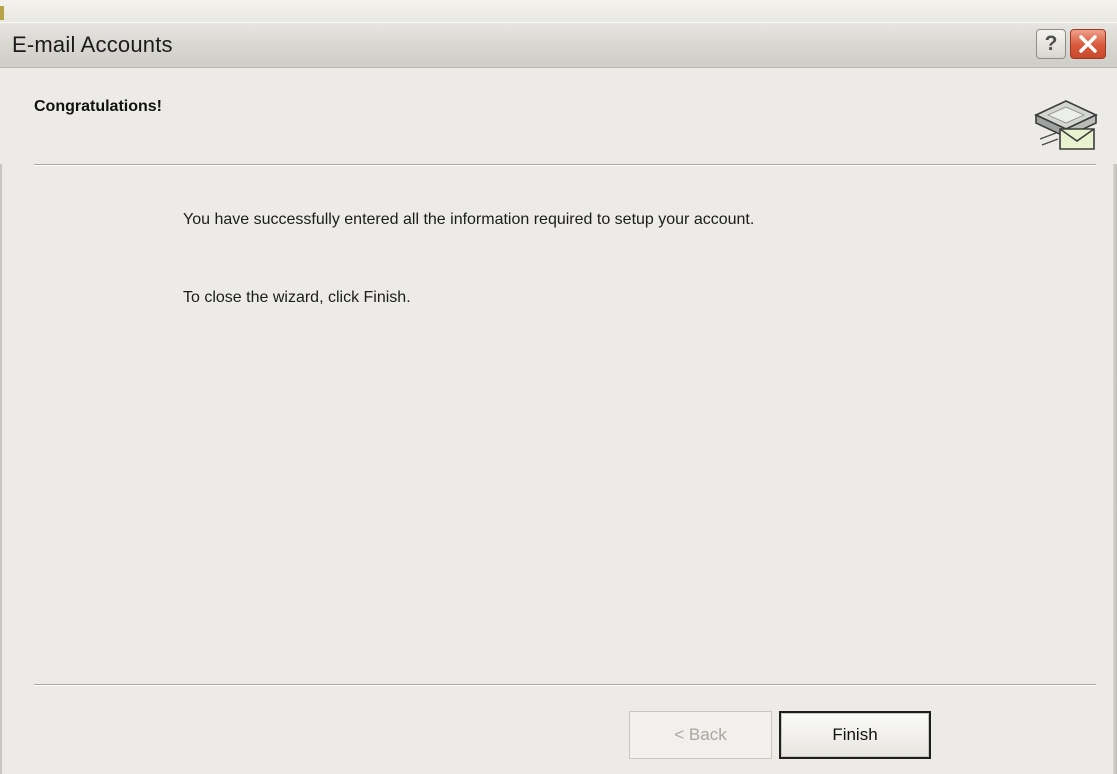 The image size is (1117, 774). What do you see at coordinates (1115, 421) in the screenshot?
I see `window-right-border` at bounding box center [1115, 421].